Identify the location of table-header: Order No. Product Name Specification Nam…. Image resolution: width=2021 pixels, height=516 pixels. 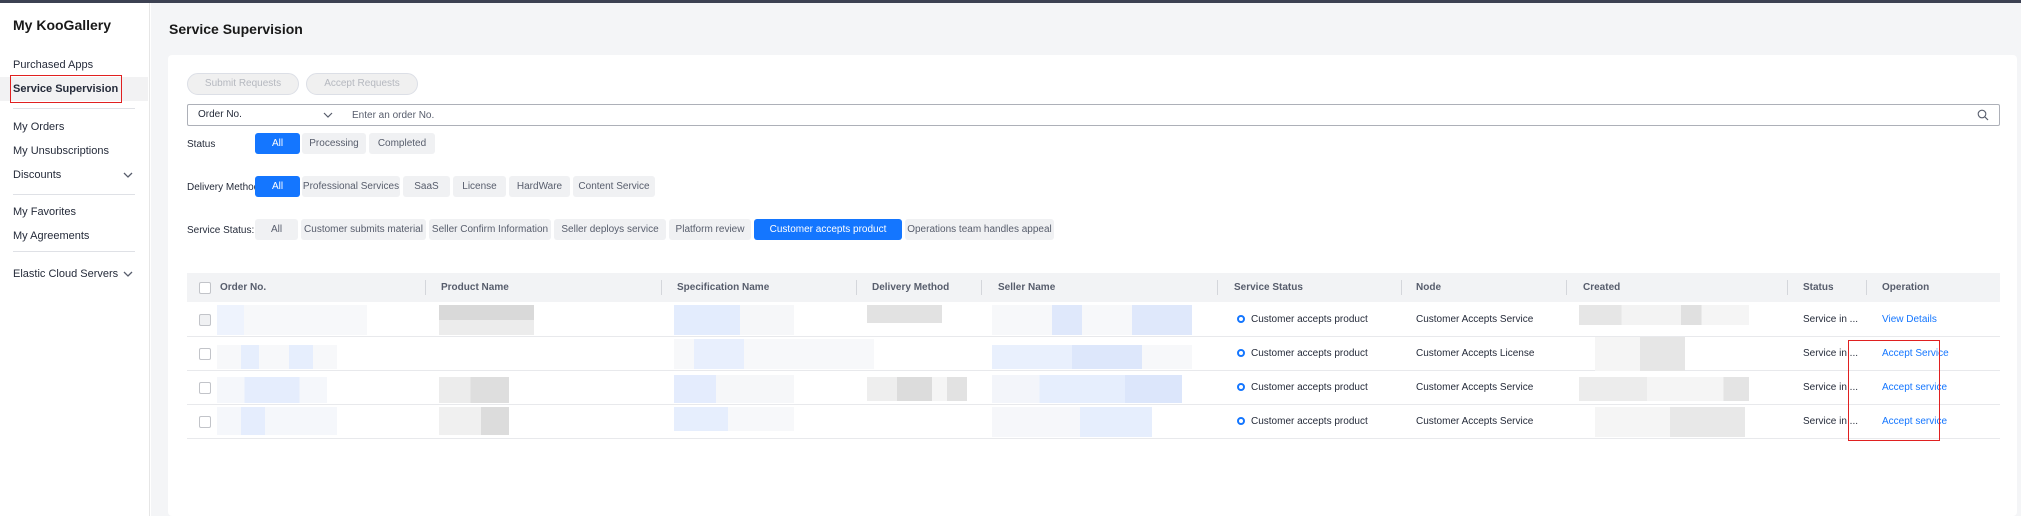
(1093, 287).